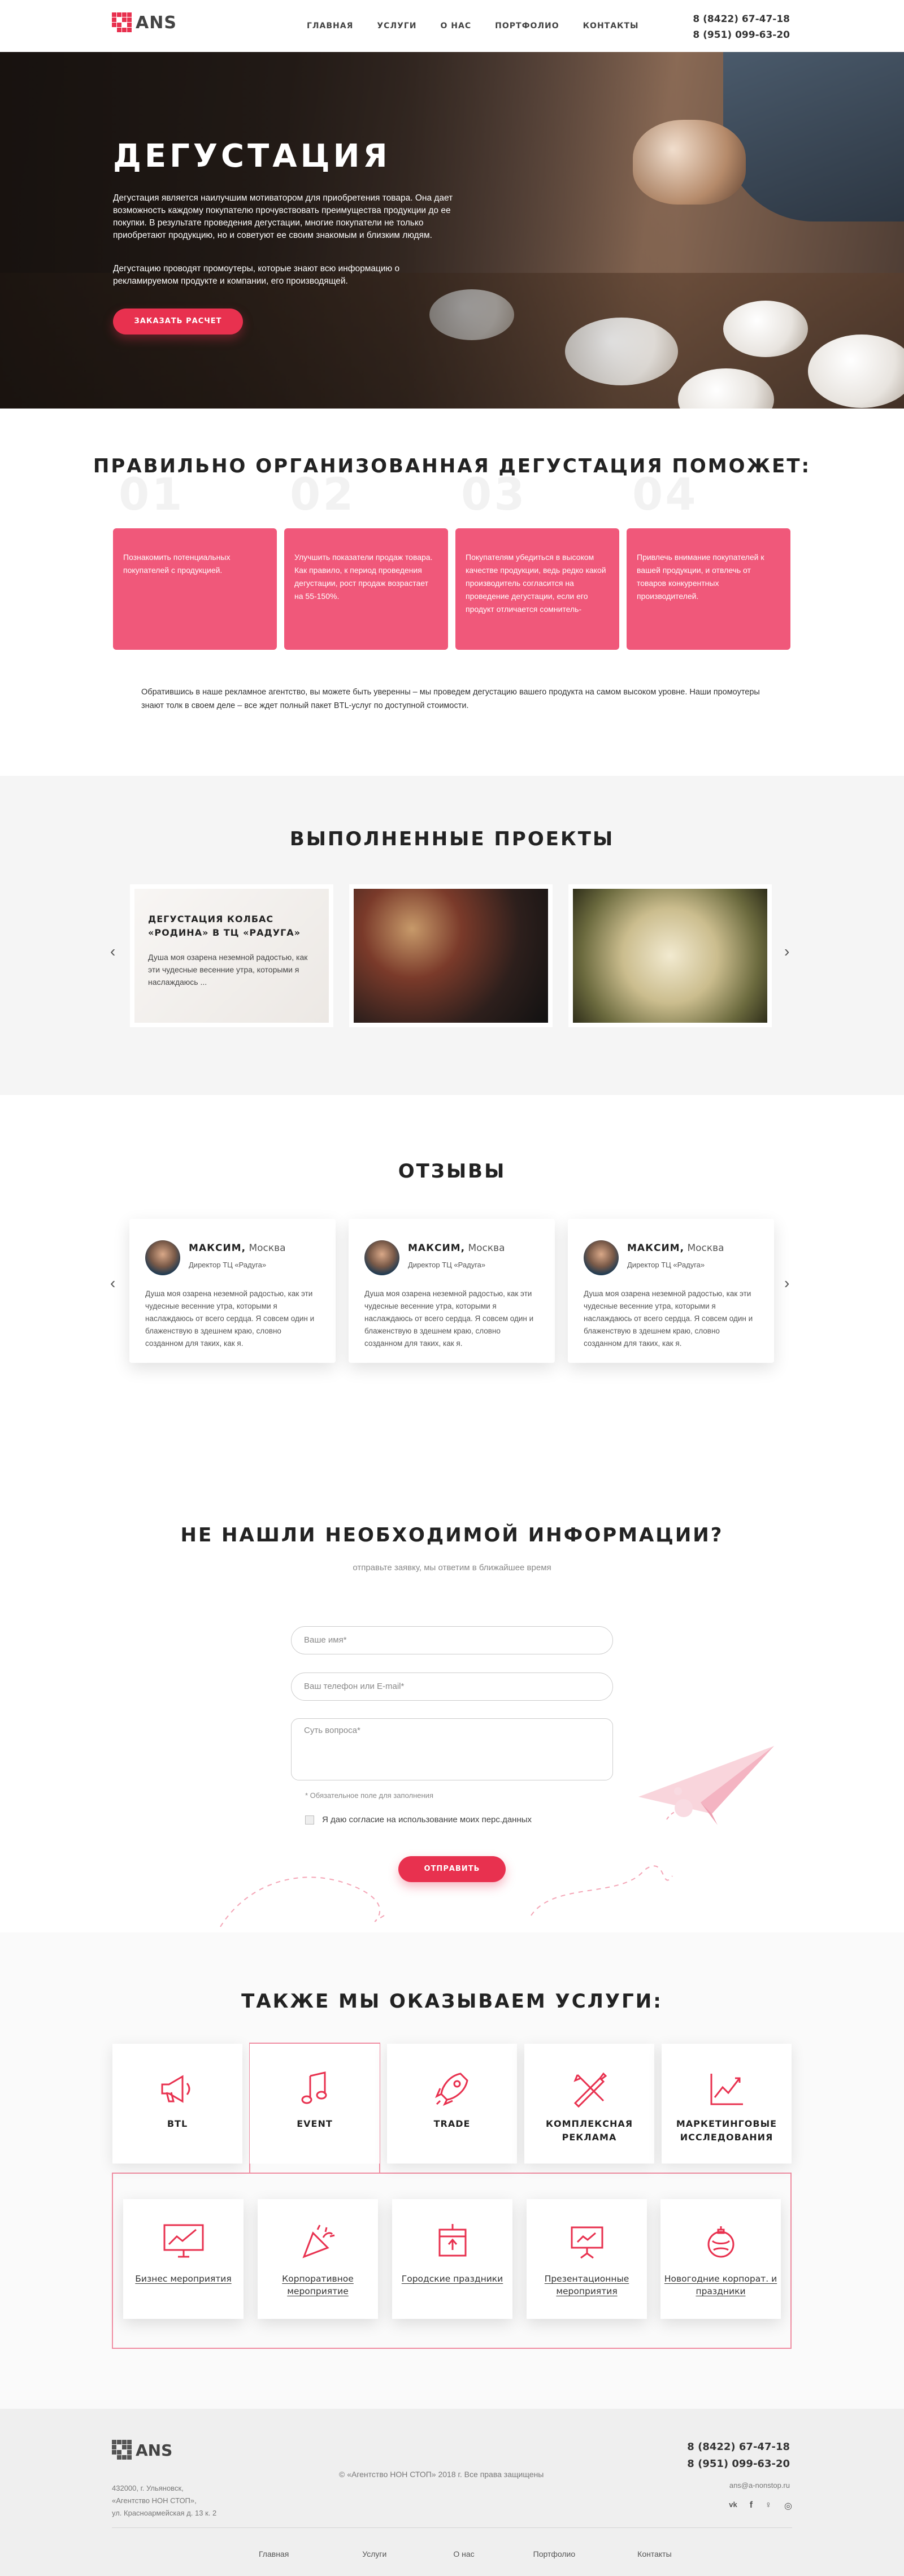 The height and width of the screenshot is (2576, 904). Describe the element at coordinates (323, 495) in the screenshot. I see `benefit-number: 02` at that location.